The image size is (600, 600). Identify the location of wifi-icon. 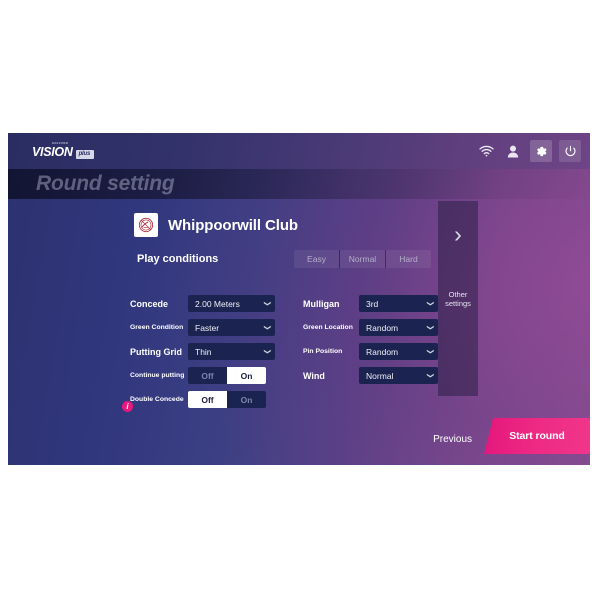
(486, 151).